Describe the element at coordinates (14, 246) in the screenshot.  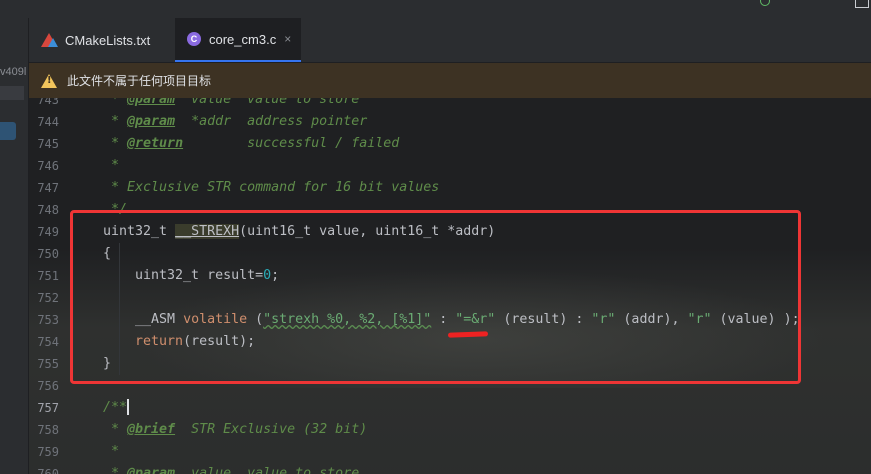
I see `project-tool-window: v409l` at that location.